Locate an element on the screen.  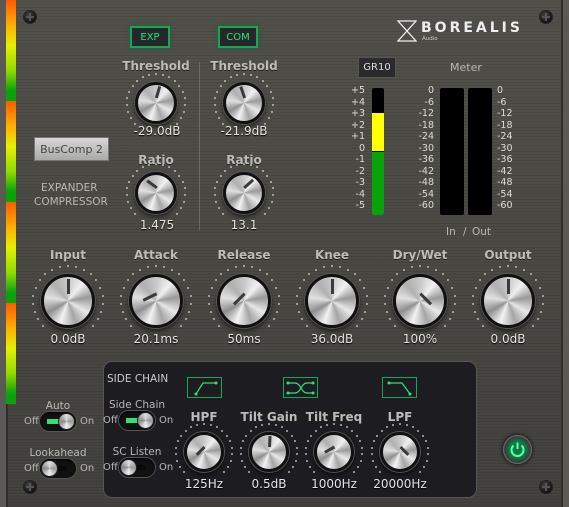
knob-value: 36.0dB is located at coordinates (332, 339).